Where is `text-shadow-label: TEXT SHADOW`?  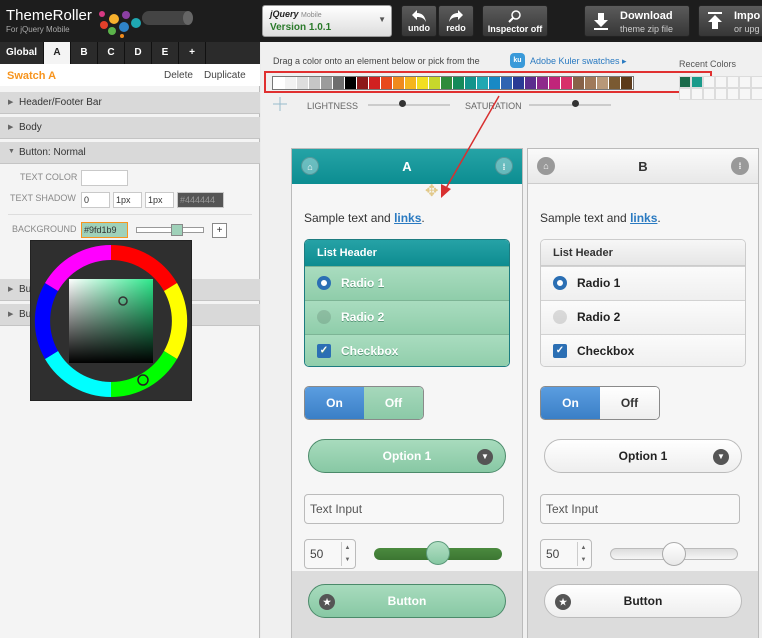
text-shadow-label: TEXT SHADOW is located at coordinates (43, 198).